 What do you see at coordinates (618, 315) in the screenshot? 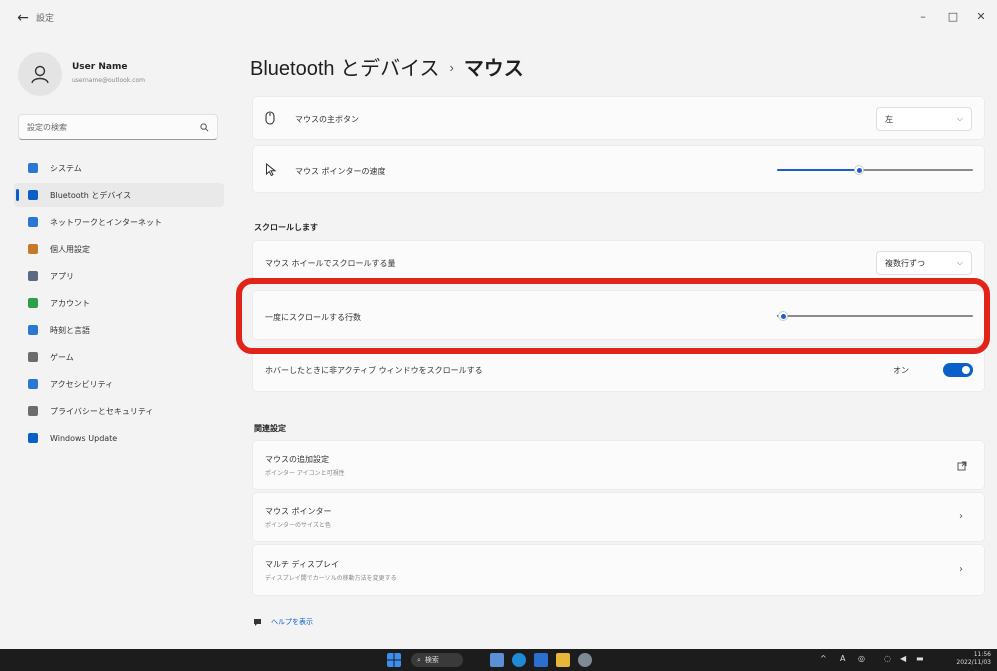
I see `lines-to-scroll-card: 一度にスクロールする行数` at bounding box center [618, 315].